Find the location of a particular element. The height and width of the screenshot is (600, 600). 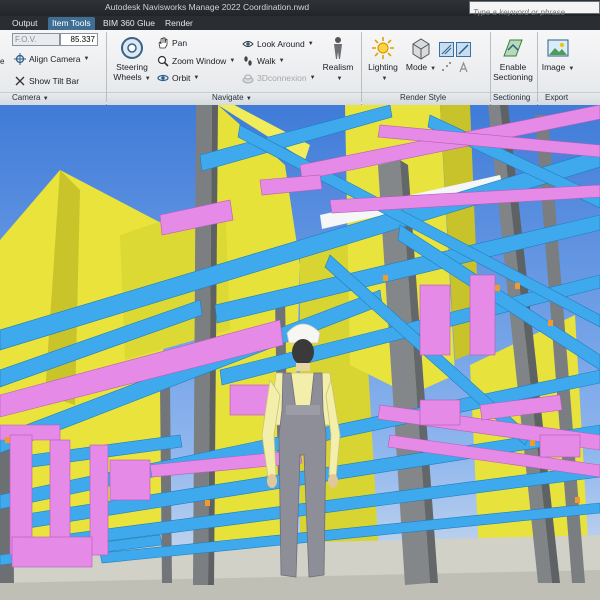

magnifier-icon is located at coordinates (163, 61).